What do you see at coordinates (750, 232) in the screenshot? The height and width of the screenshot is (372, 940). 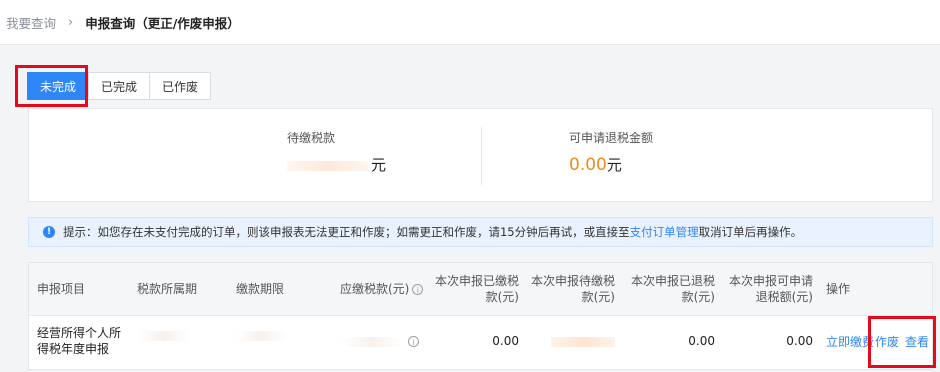 I see `notice-text-after: 取消订单后再操作。` at bounding box center [750, 232].